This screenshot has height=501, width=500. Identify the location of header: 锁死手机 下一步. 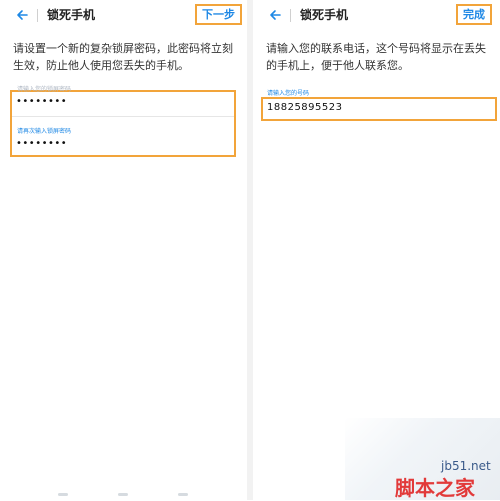
(123, 15).